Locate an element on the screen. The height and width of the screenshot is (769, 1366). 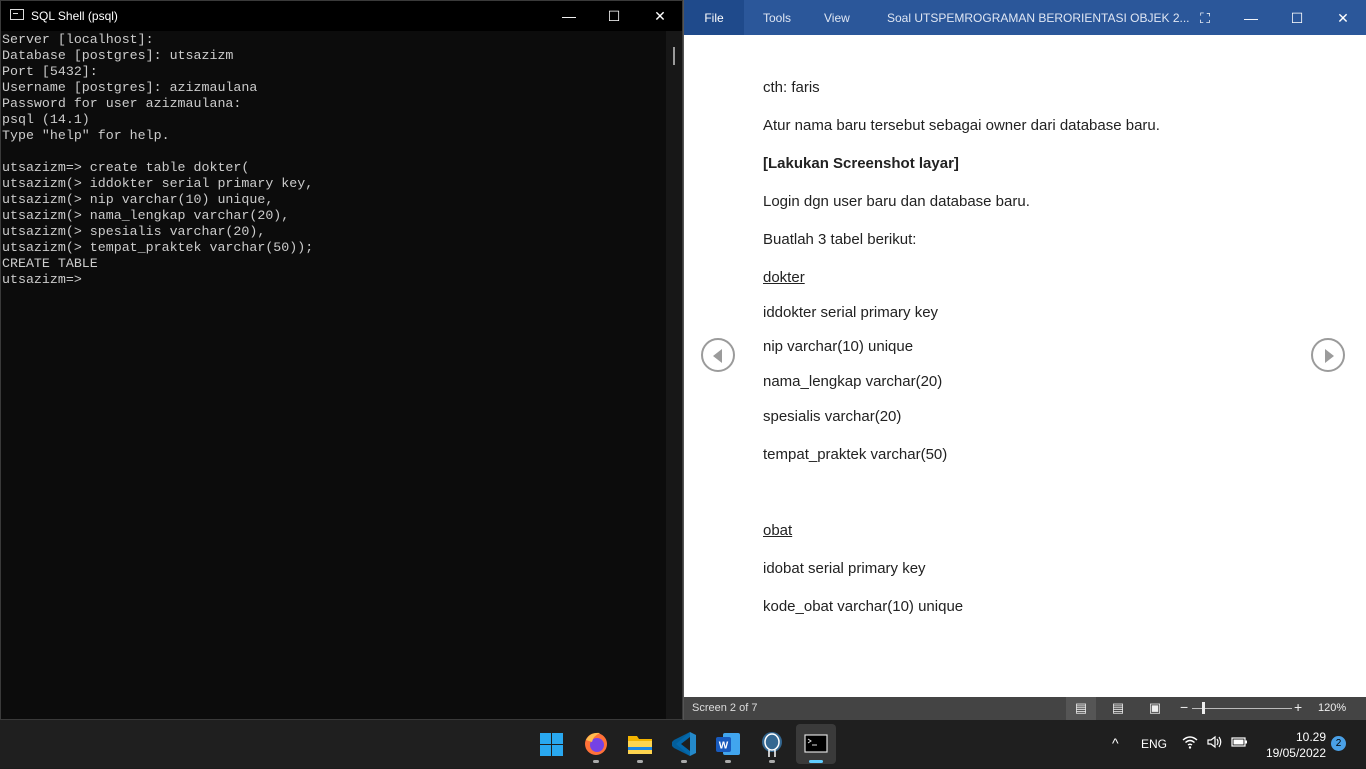
arrow-right-icon is located at coordinates (1329, 356).